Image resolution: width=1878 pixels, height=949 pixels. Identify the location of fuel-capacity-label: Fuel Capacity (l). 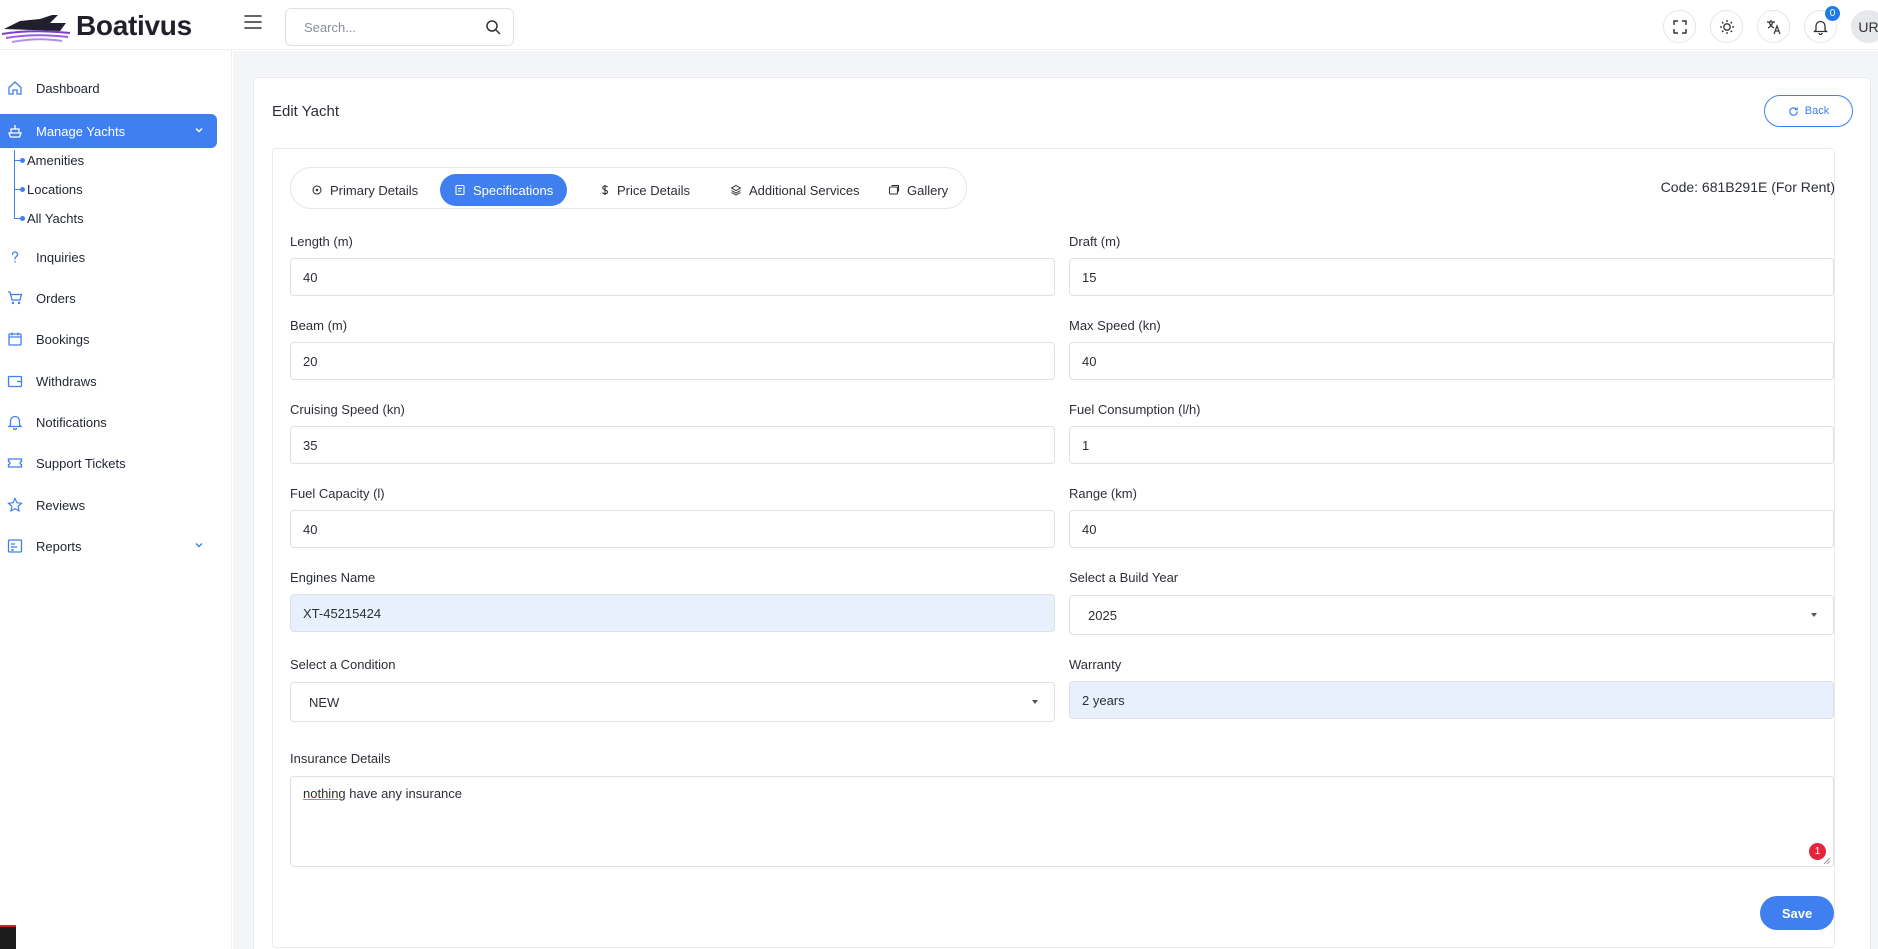
(337, 493).